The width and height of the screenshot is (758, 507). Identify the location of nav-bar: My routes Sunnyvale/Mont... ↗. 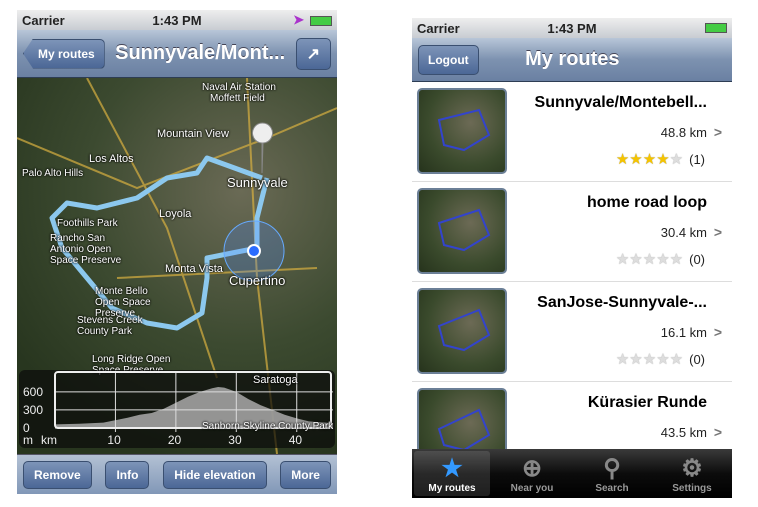
(177, 54).